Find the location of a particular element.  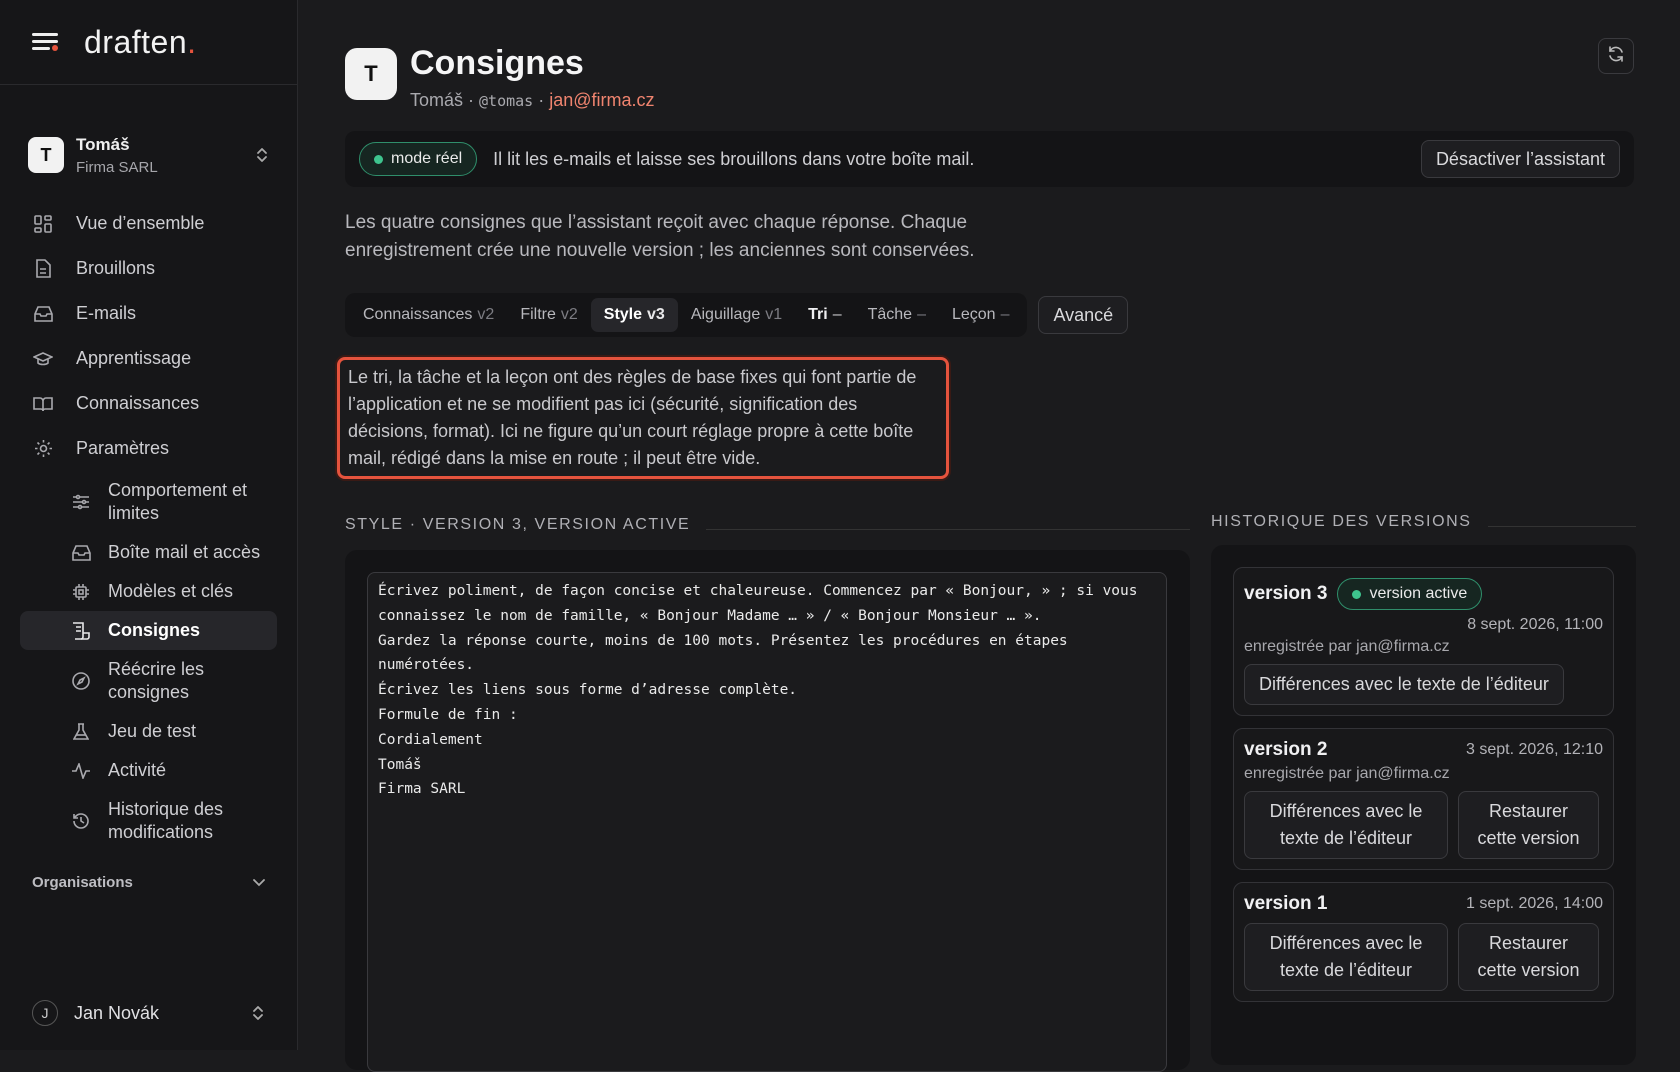

sidebar-item-knowledge: Connaissances is located at coordinates (148, 403).